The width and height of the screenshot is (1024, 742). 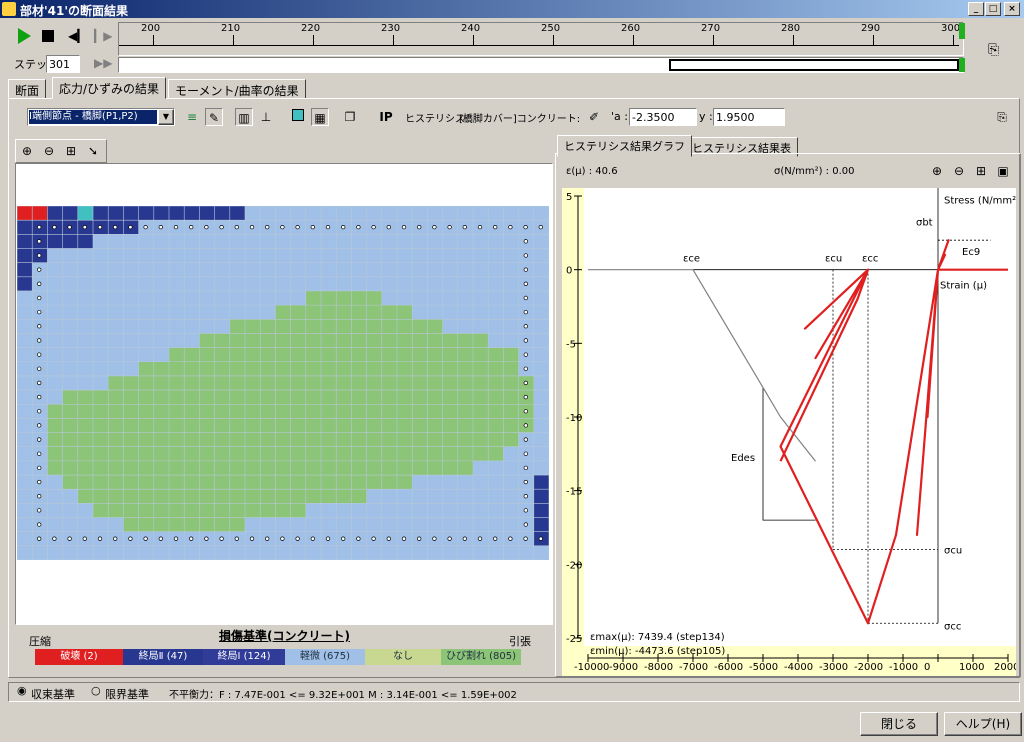 I want to click on maximize-button: □, so click(x=993, y=9).